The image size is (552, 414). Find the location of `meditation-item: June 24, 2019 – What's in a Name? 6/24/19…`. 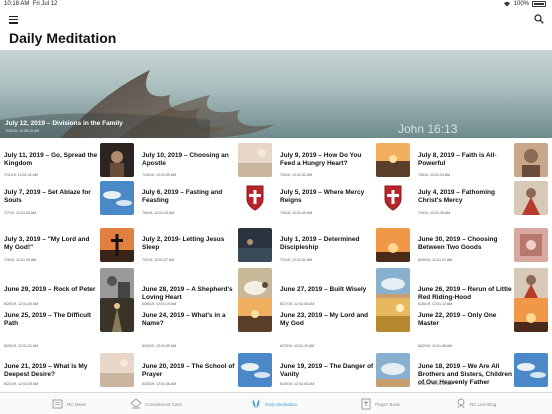

meditation-item: June 24, 2019 – What's in a Name? 6/24/19… is located at coordinates (206, 323).